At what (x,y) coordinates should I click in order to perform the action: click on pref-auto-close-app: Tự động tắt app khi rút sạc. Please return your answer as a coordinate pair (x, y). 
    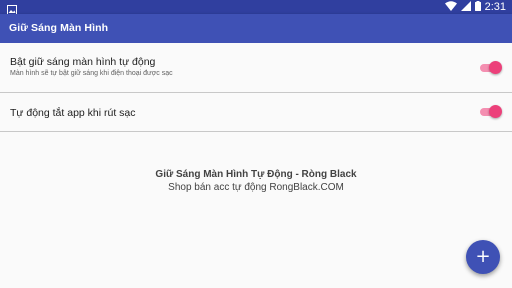
    Looking at the image, I should click on (256, 112).